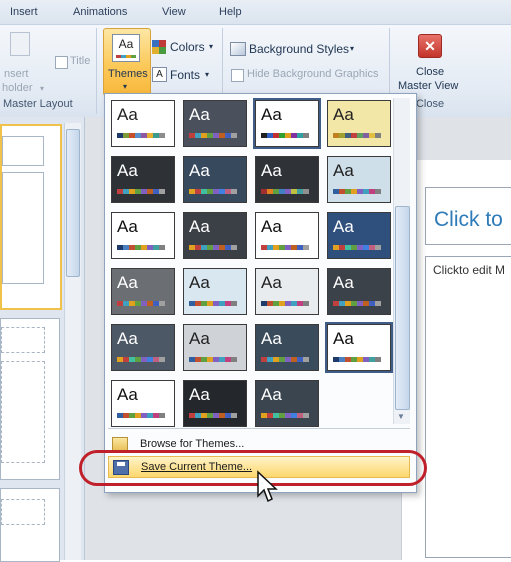  Describe the element at coordinates (23, 412) in the screenshot. I see `thumbnail-body-box` at that location.